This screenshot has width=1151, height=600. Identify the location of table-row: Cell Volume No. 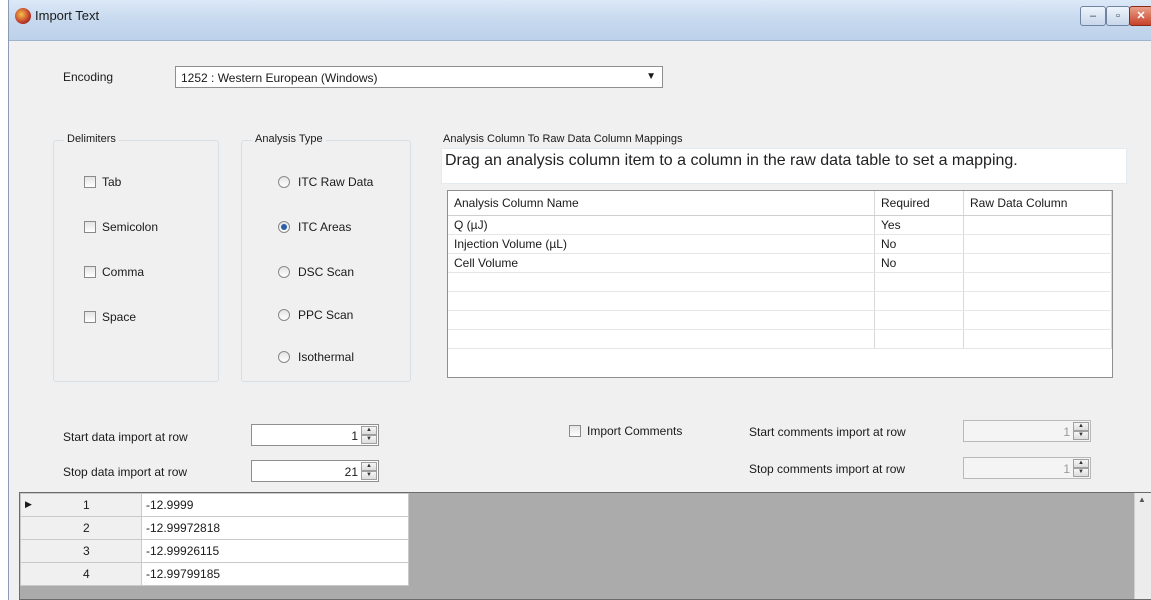
(780, 263).